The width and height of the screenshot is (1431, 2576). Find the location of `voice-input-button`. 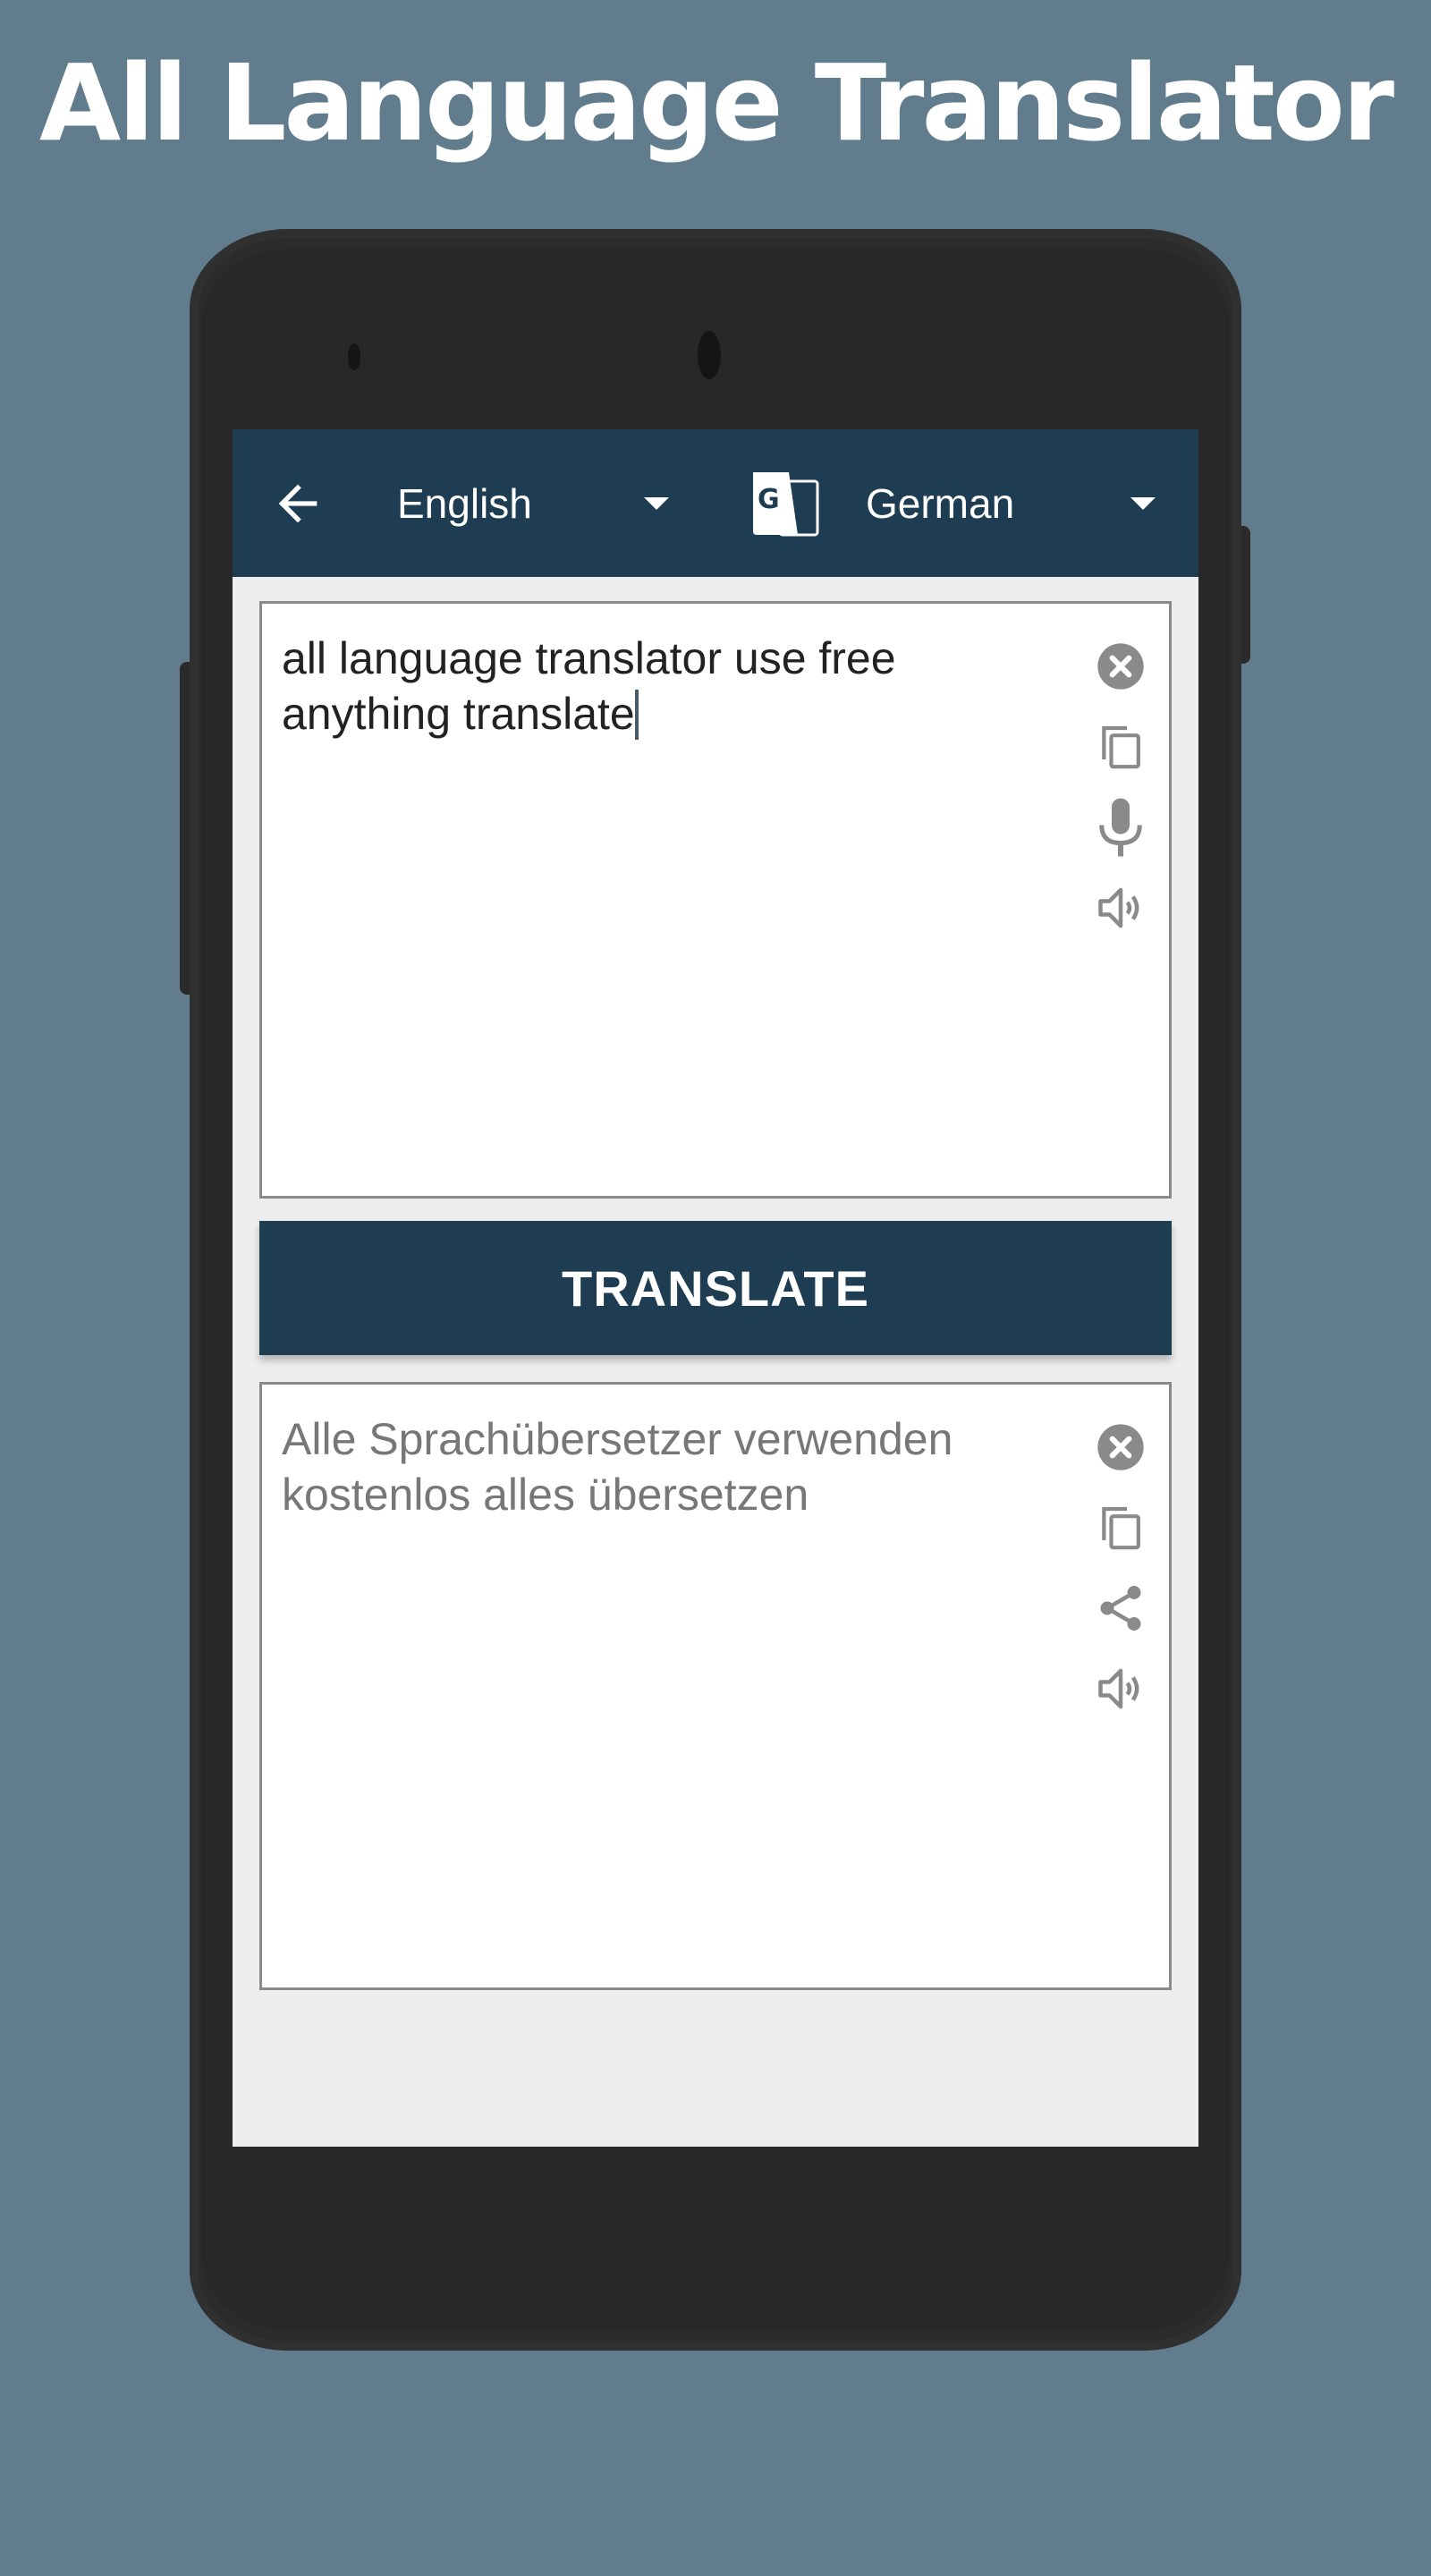

voice-input-button is located at coordinates (1120, 827).